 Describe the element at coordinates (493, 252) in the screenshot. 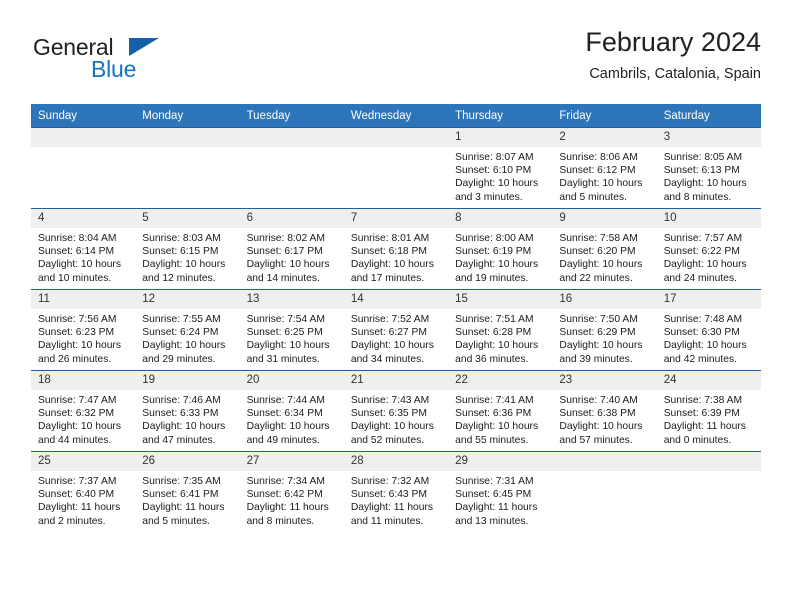

I see `sunset-text: Sunset: 6:19 PM` at that location.